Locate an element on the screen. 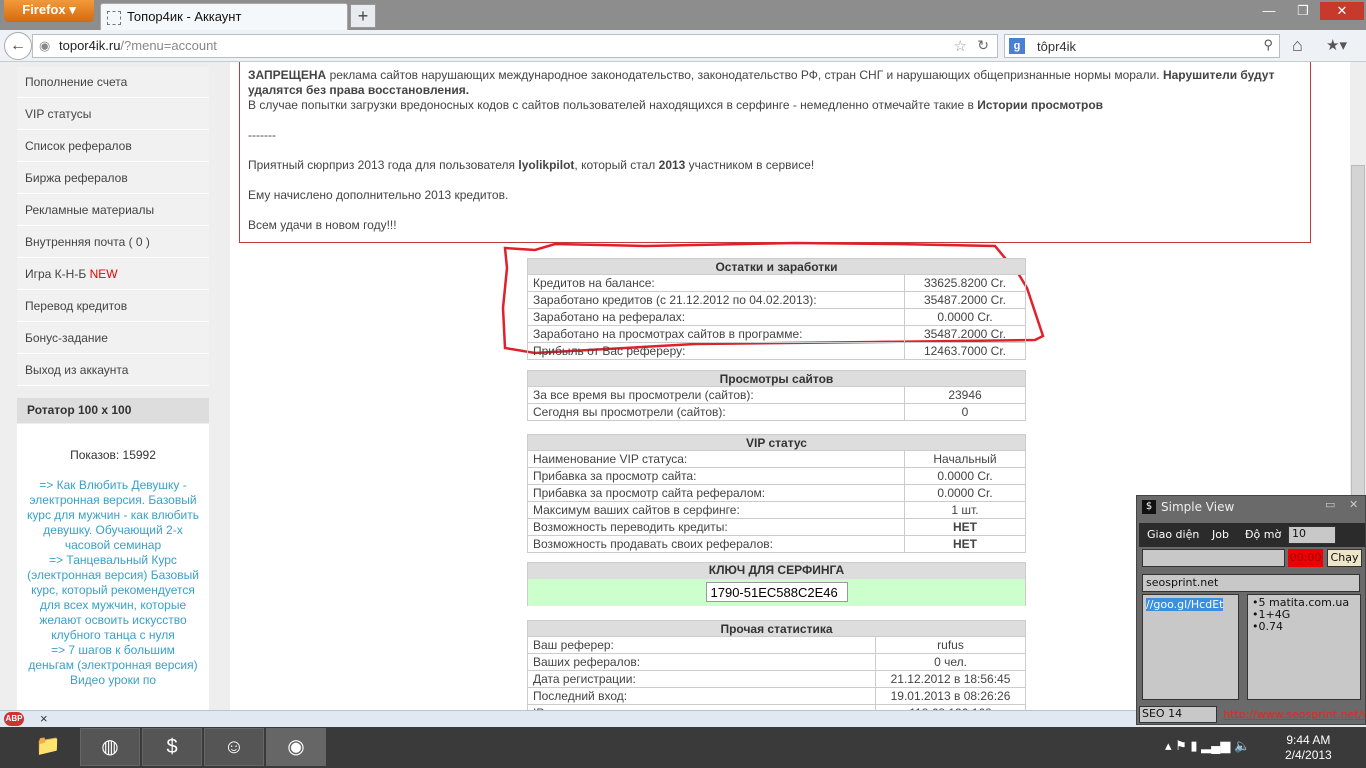 This screenshot has height=768, width=1366. page-favicon-icon is located at coordinates (114, 17).